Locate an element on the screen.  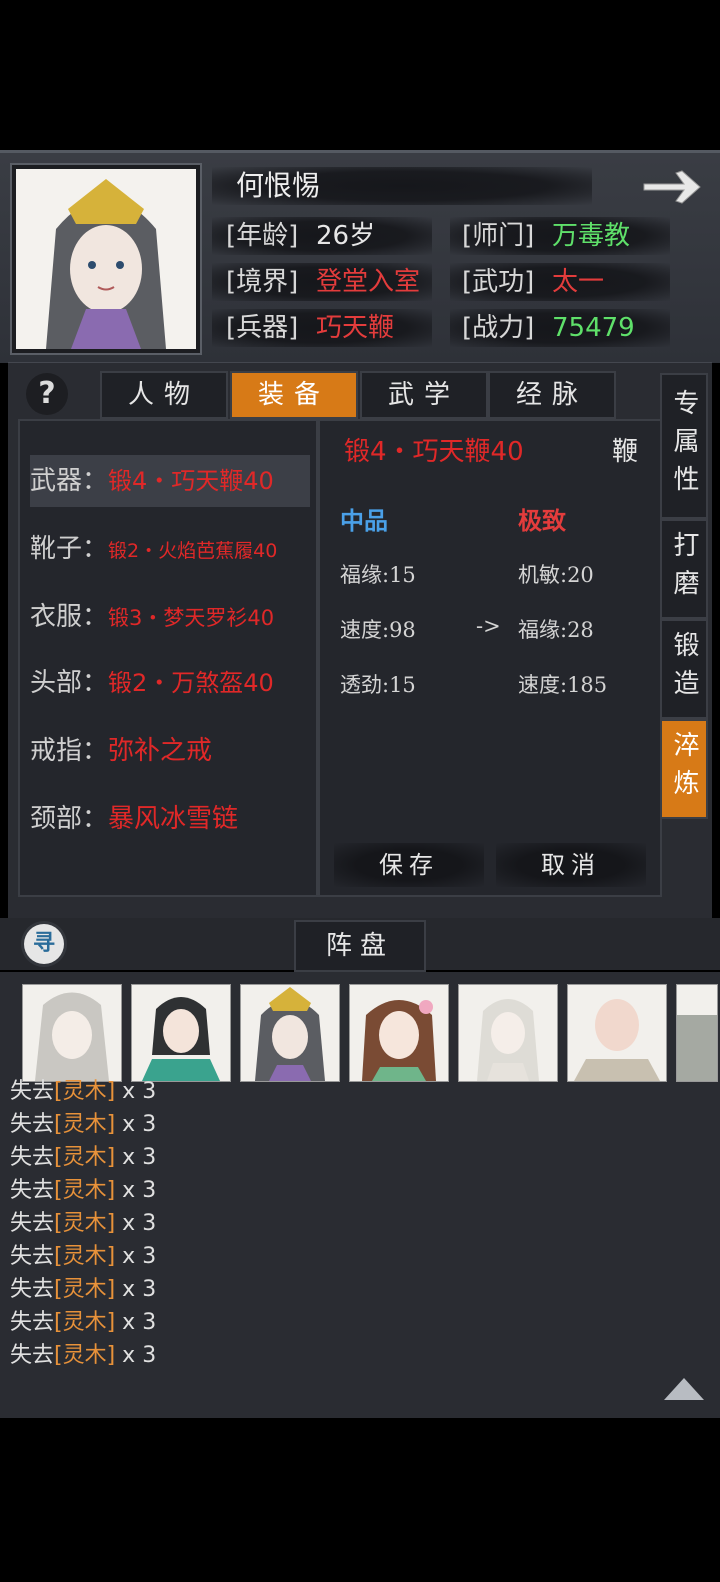
slot-boots: 靴子：锻2・火焰芭蕉履40 is located at coordinates (170, 549).